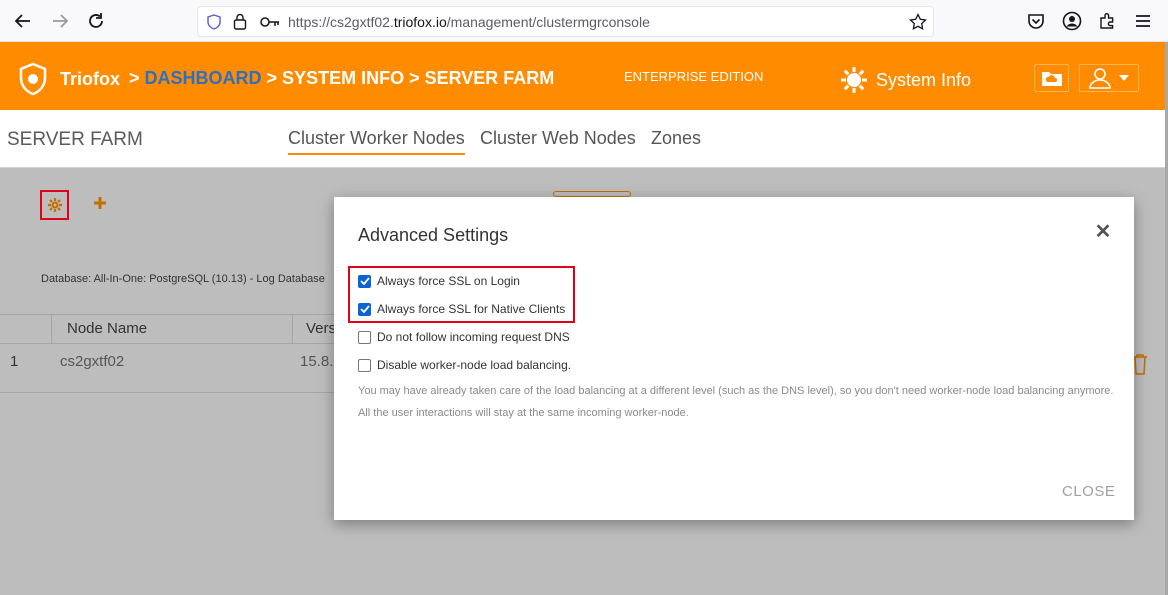 The width and height of the screenshot is (1168, 595). I want to click on trash-icon, so click(1140, 364).